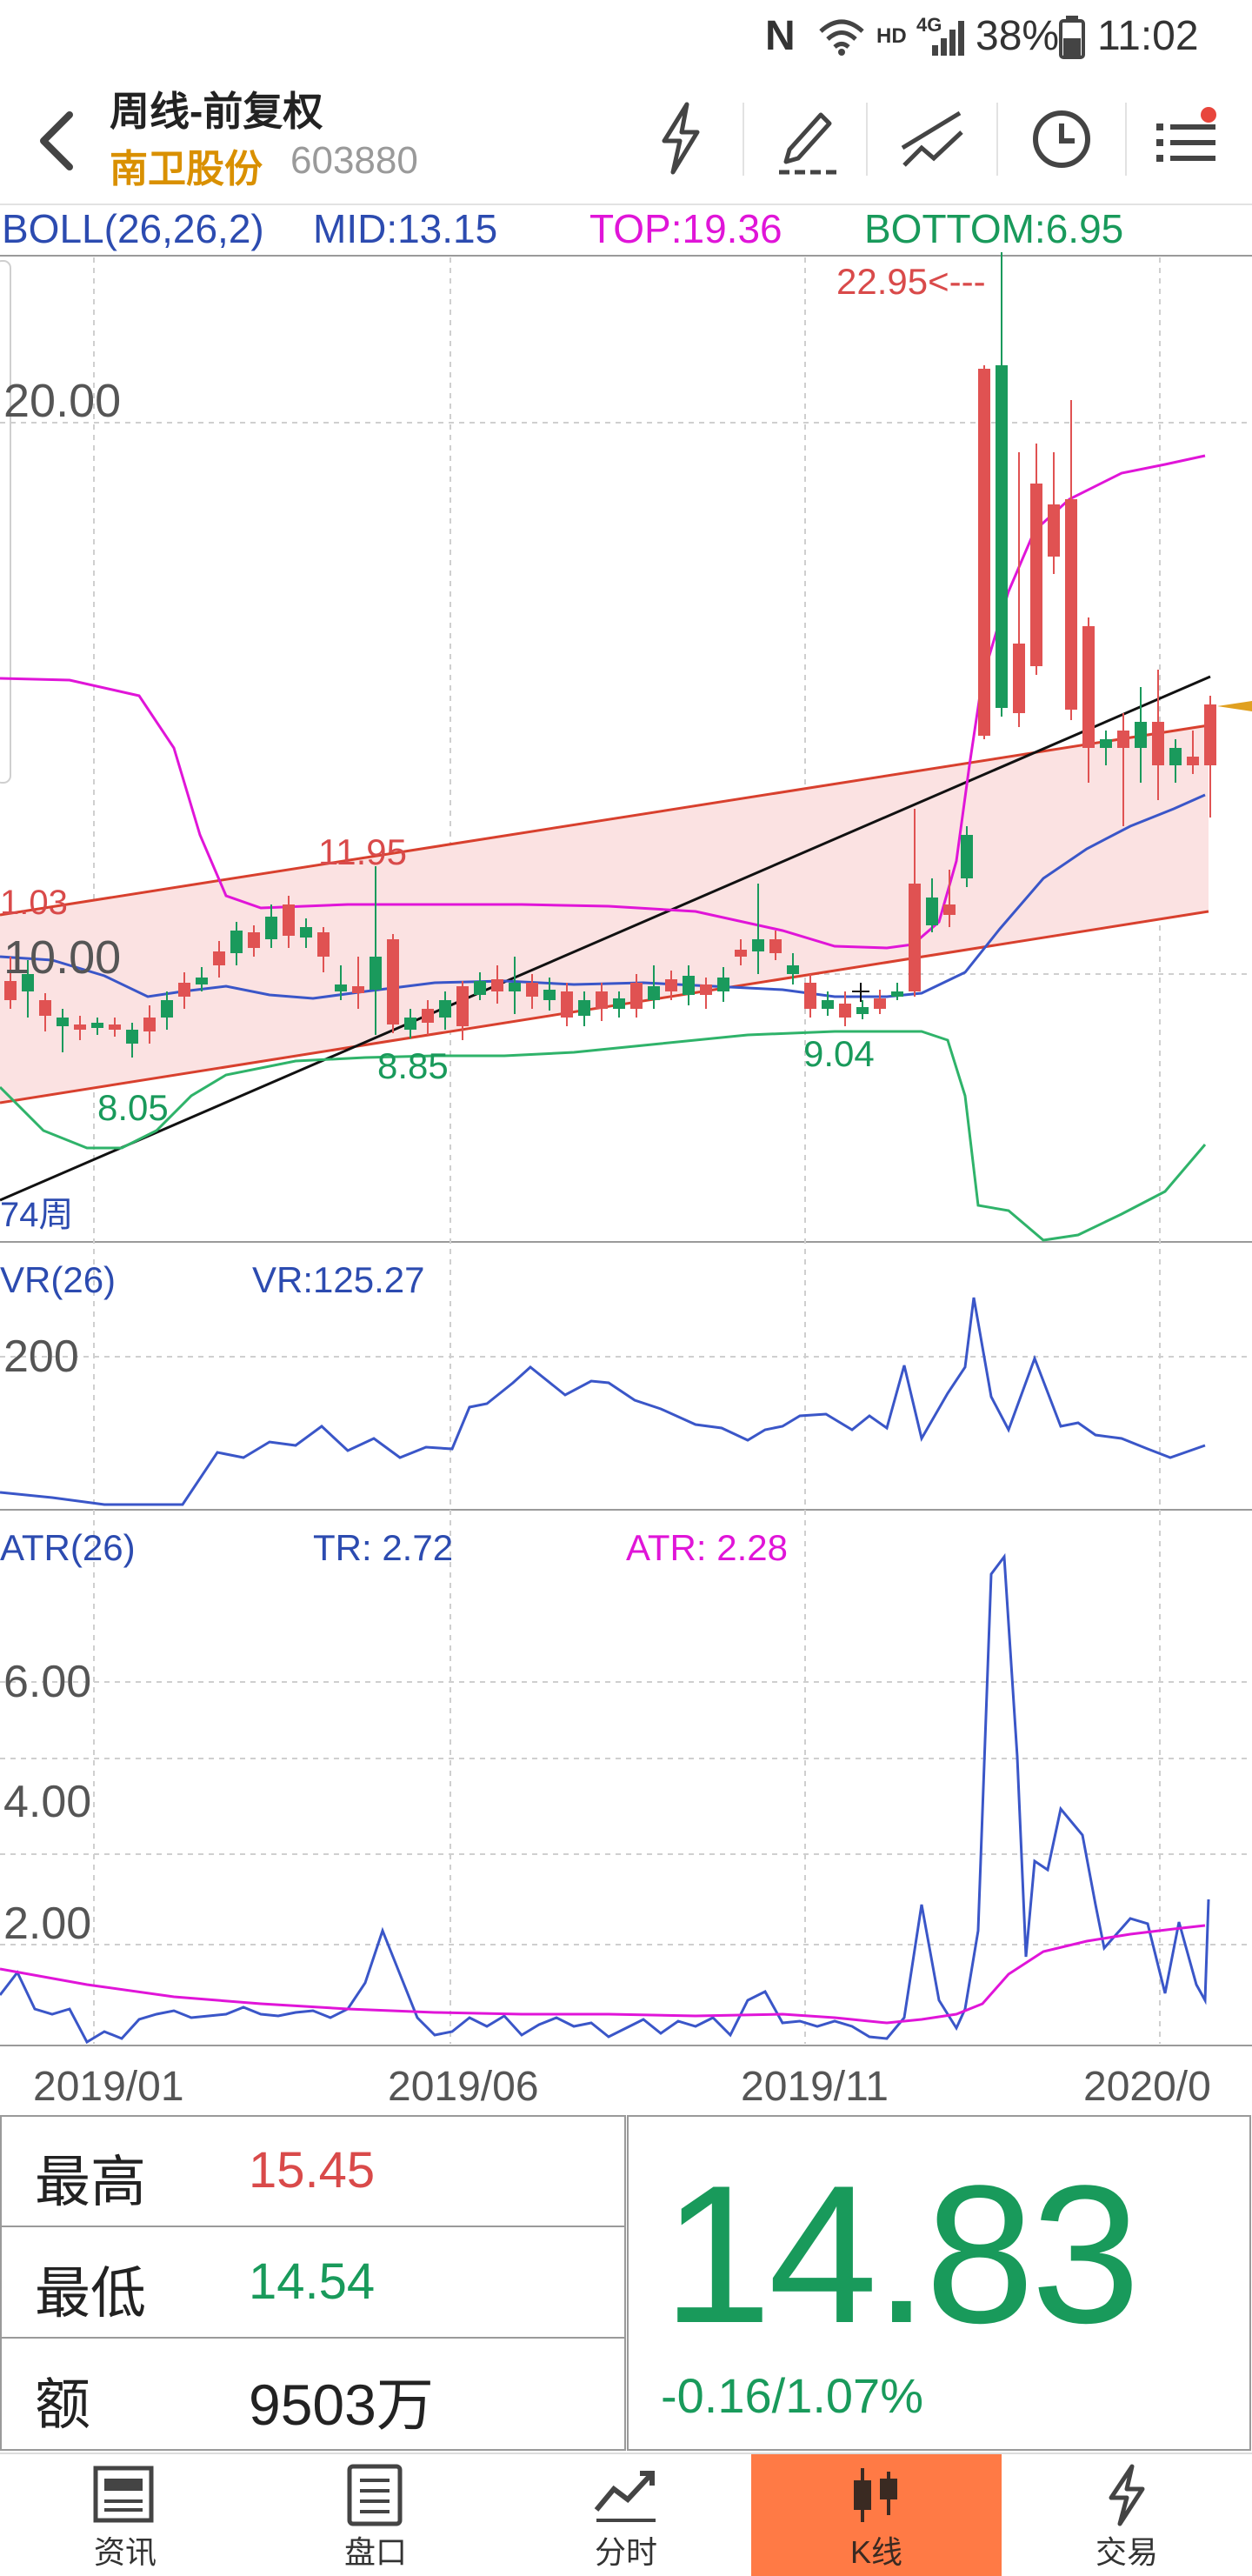 The width and height of the screenshot is (1252, 2576). I want to click on news-icon, so click(124, 2494).